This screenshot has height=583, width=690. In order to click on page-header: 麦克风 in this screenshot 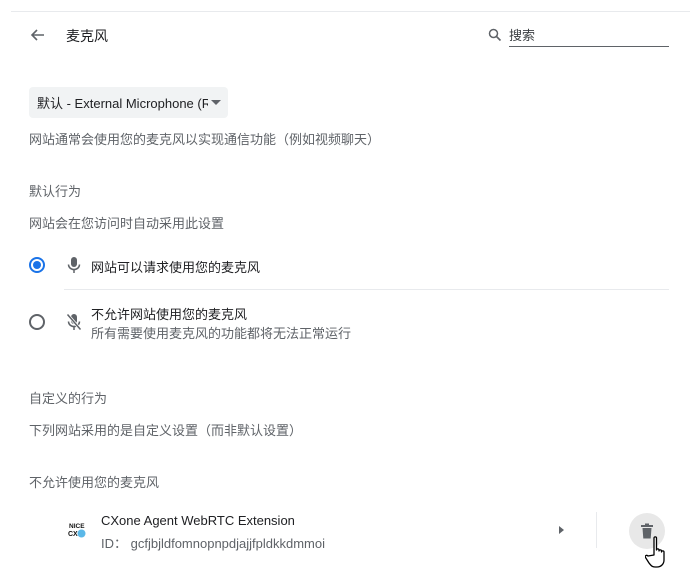, I will do `click(345, 35)`.